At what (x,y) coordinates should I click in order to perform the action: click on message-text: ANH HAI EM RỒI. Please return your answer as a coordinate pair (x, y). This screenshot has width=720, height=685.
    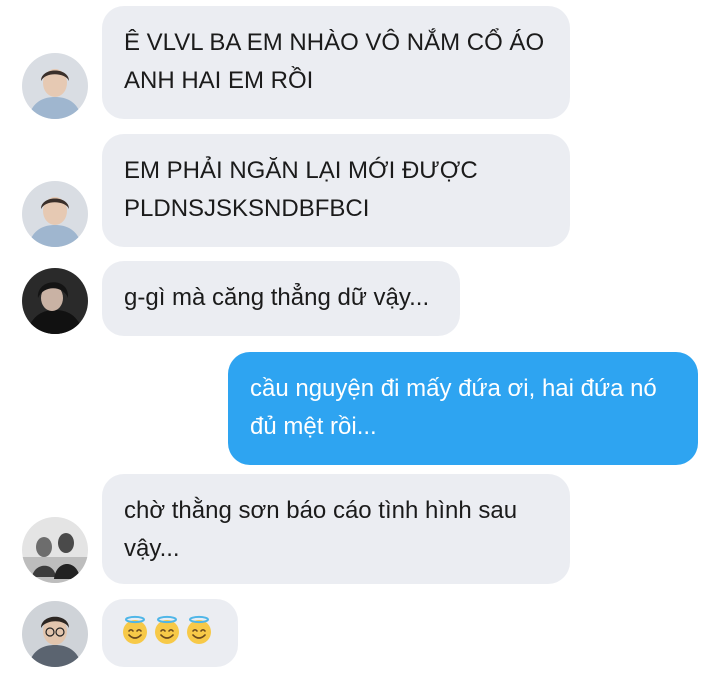
    Looking at the image, I should click on (219, 80).